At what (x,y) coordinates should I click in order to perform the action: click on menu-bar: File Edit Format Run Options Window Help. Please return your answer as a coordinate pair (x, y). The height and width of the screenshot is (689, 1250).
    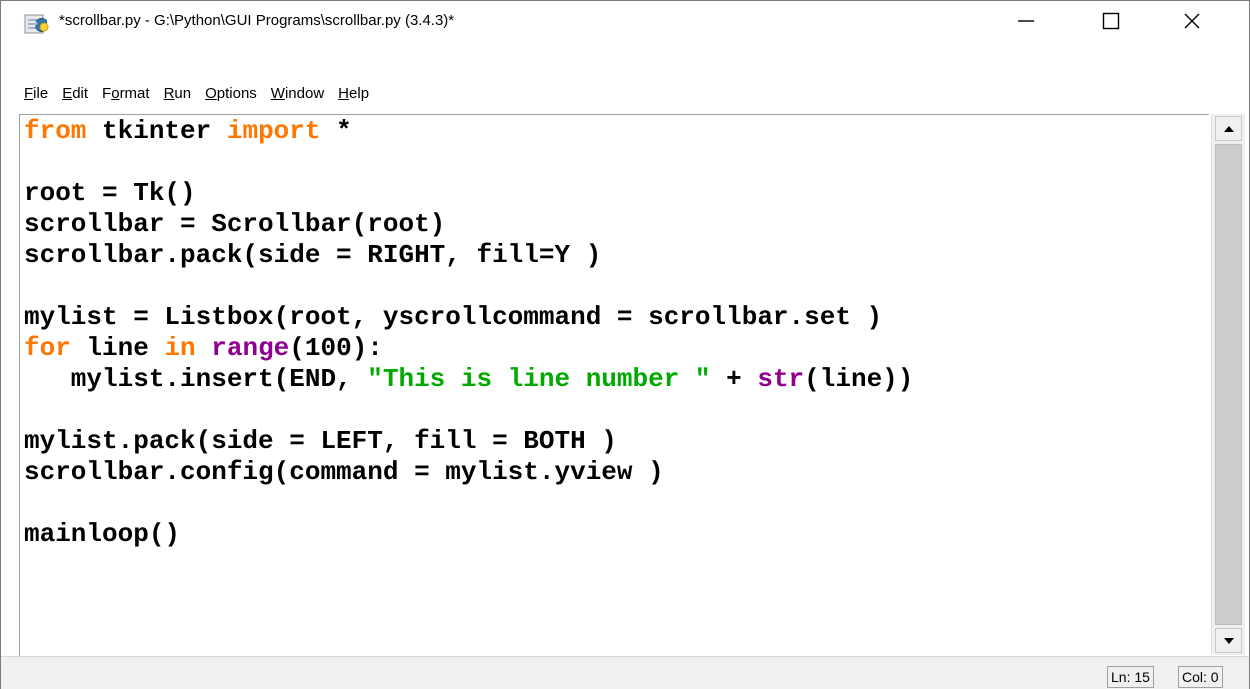
    Looking at the image, I should click on (625, 93).